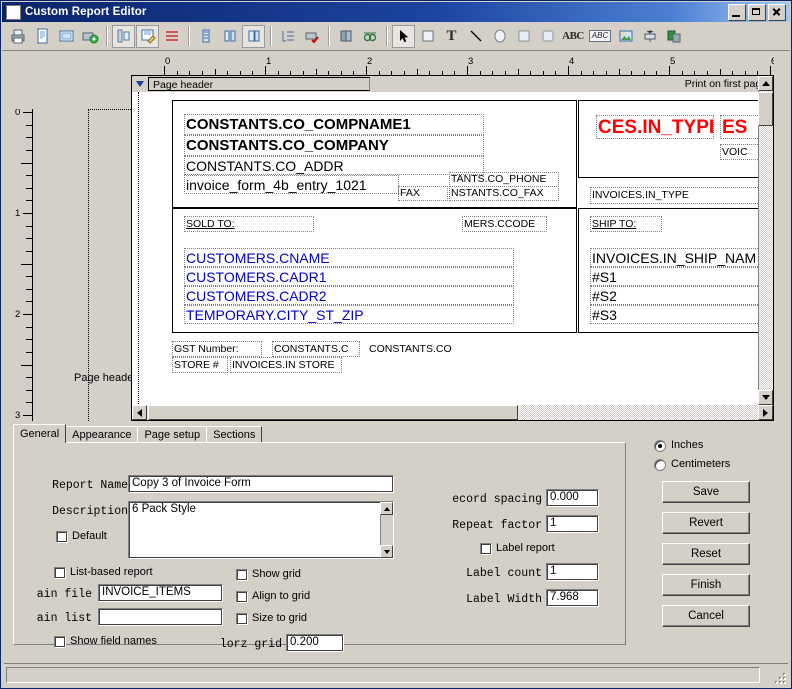 Image resolution: width=792 pixels, height=689 pixels. Describe the element at coordinates (17, 36) in the screenshot. I see `print-icon` at that location.